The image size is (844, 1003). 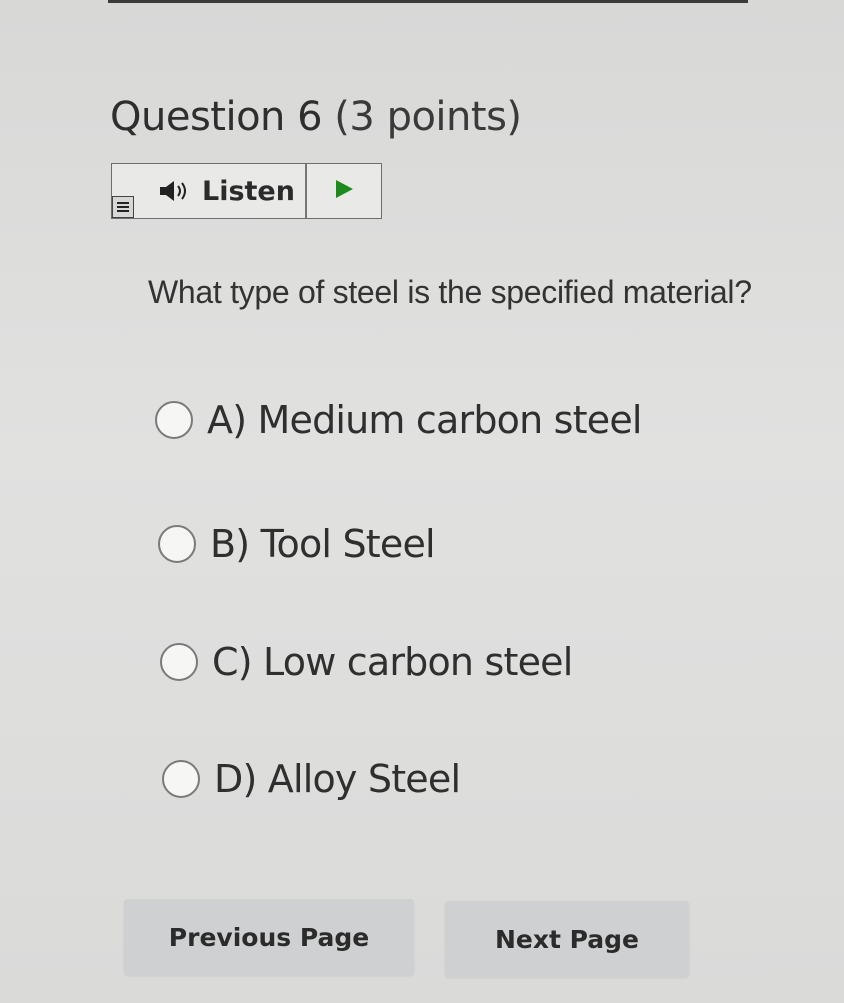 I want to click on option-label: D) Alloy Steel, so click(x=337, y=779).